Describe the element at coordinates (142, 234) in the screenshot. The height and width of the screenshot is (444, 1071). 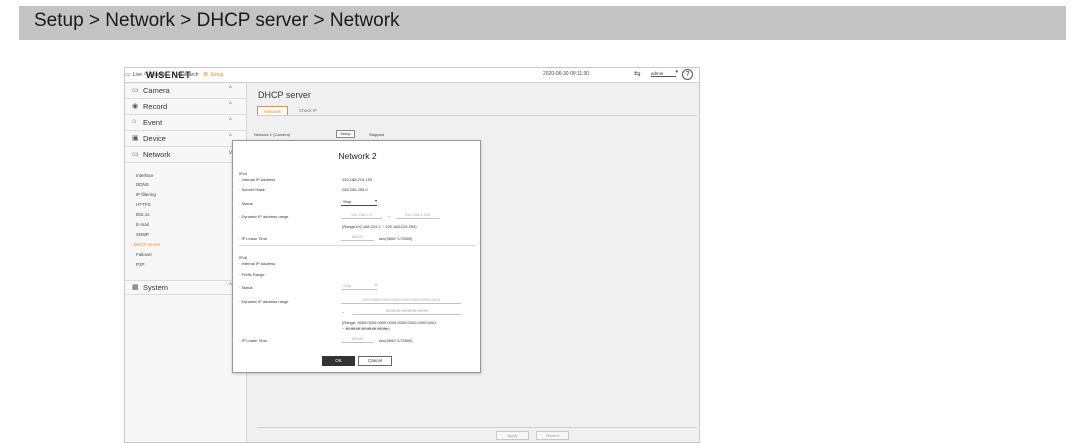
I see `sidebar-sub-snmp: SNMP` at that location.